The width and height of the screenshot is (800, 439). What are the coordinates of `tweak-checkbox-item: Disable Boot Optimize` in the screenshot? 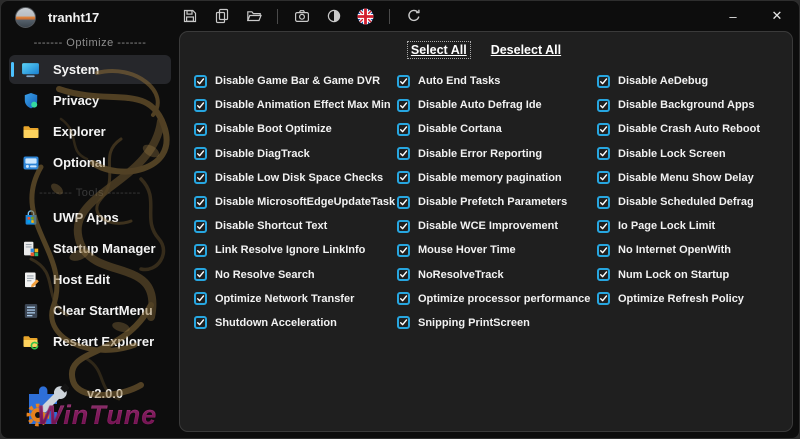 It's located at (295, 129).